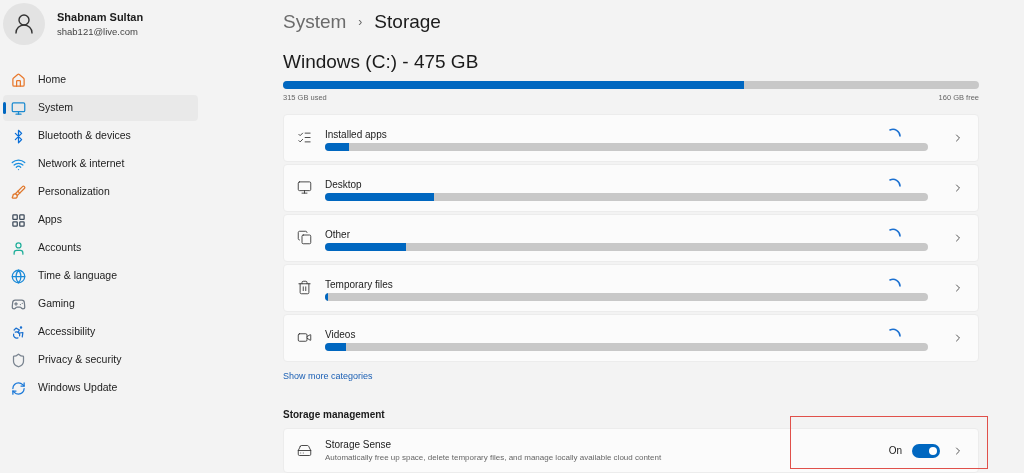 The image size is (1024, 473). I want to click on user-email: shab121@live.com, so click(98, 32).